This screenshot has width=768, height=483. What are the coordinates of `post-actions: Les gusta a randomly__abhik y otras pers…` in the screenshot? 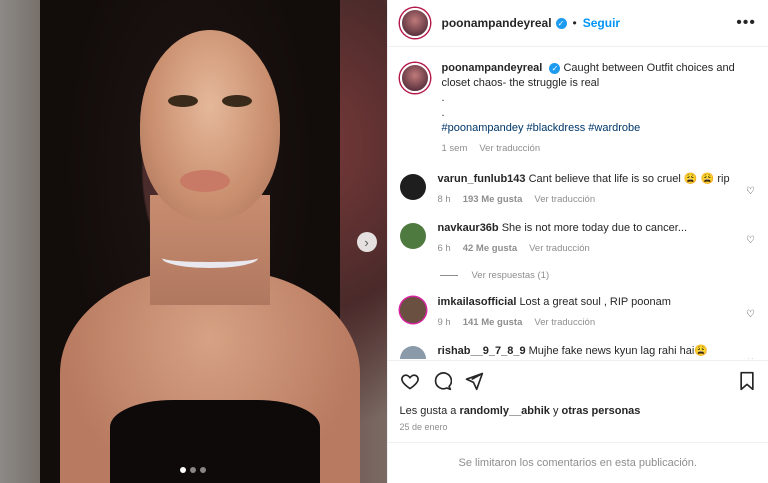 It's located at (577, 396).